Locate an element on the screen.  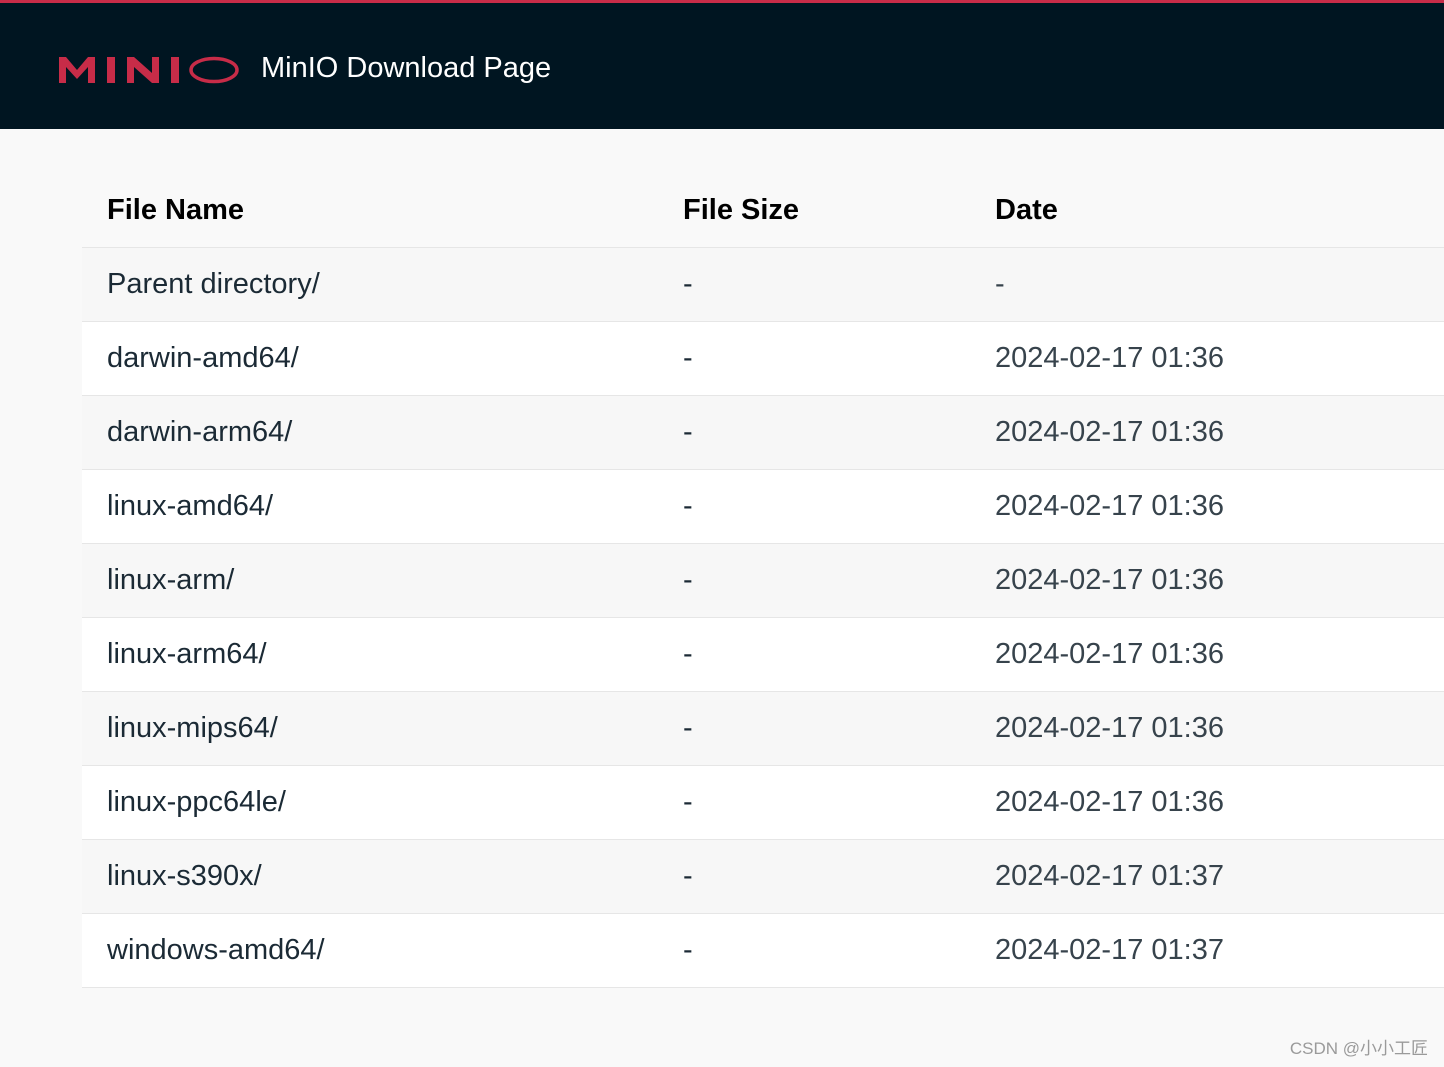
table-row: linux-amd64/ -2024-02-17 01:36 is located at coordinates (763, 506).